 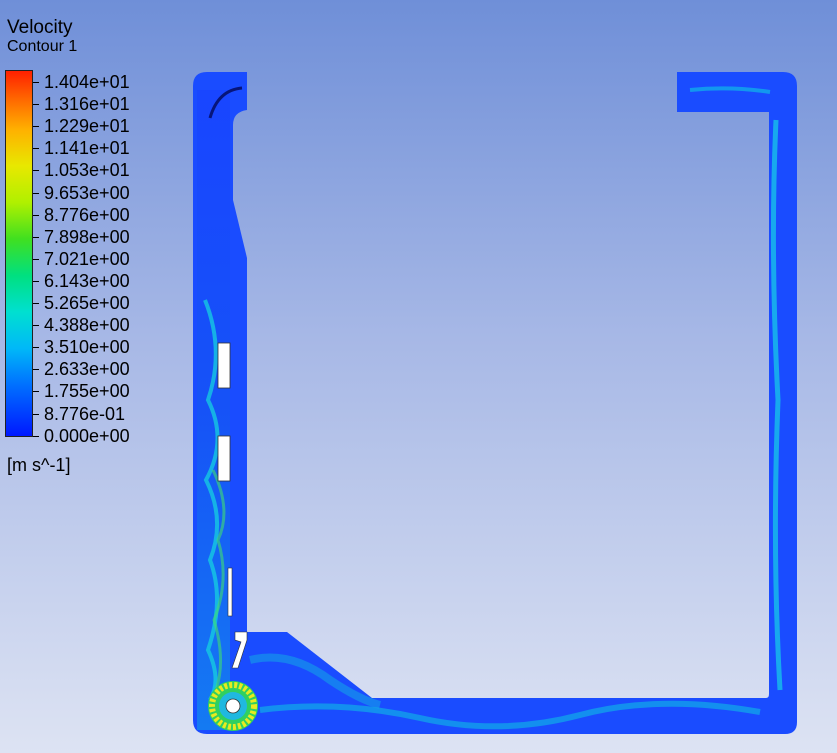 What do you see at coordinates (224, 365) in the screenshot?
I see `obstacle-upper` at bounding box center [224, 365].